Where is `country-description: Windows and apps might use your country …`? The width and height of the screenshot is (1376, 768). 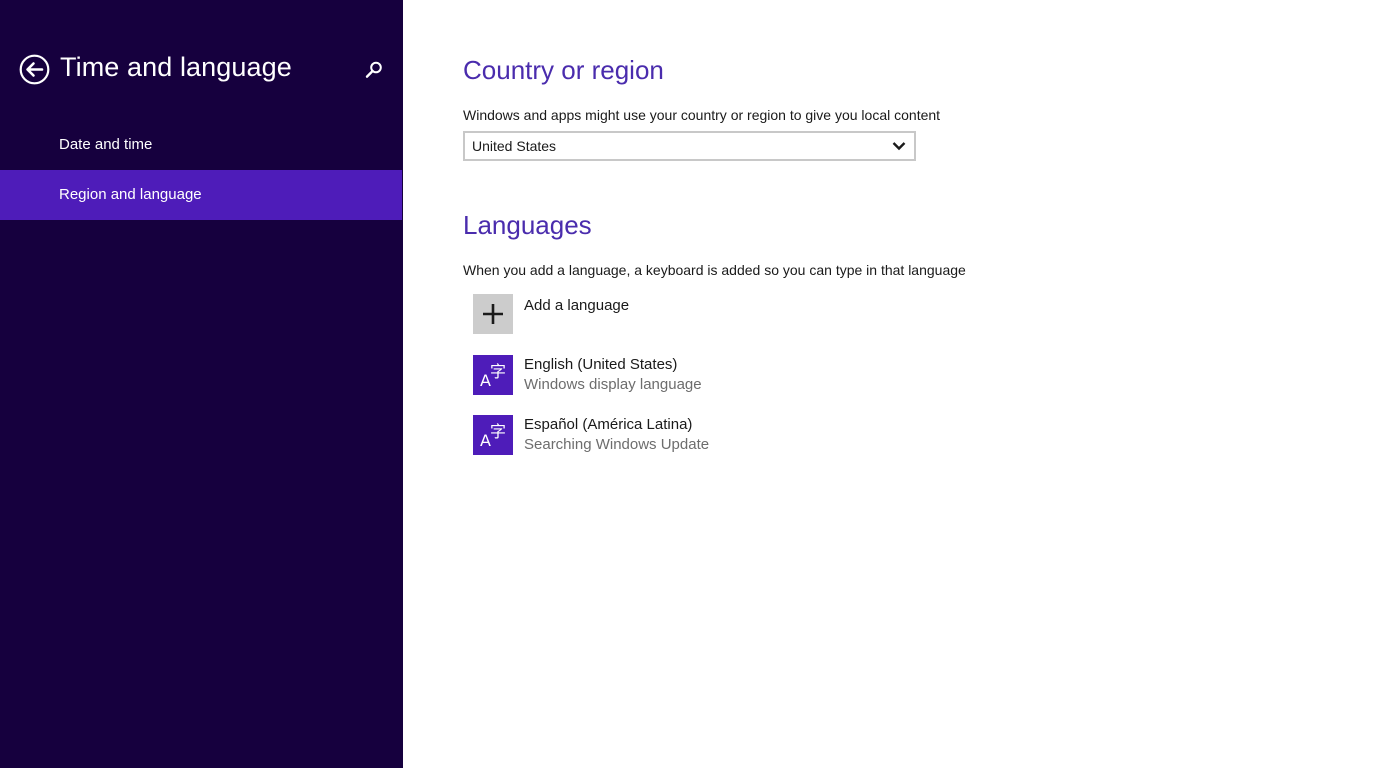
country-description: Windows and apps might use your country … is located at coordinates (702, 115).